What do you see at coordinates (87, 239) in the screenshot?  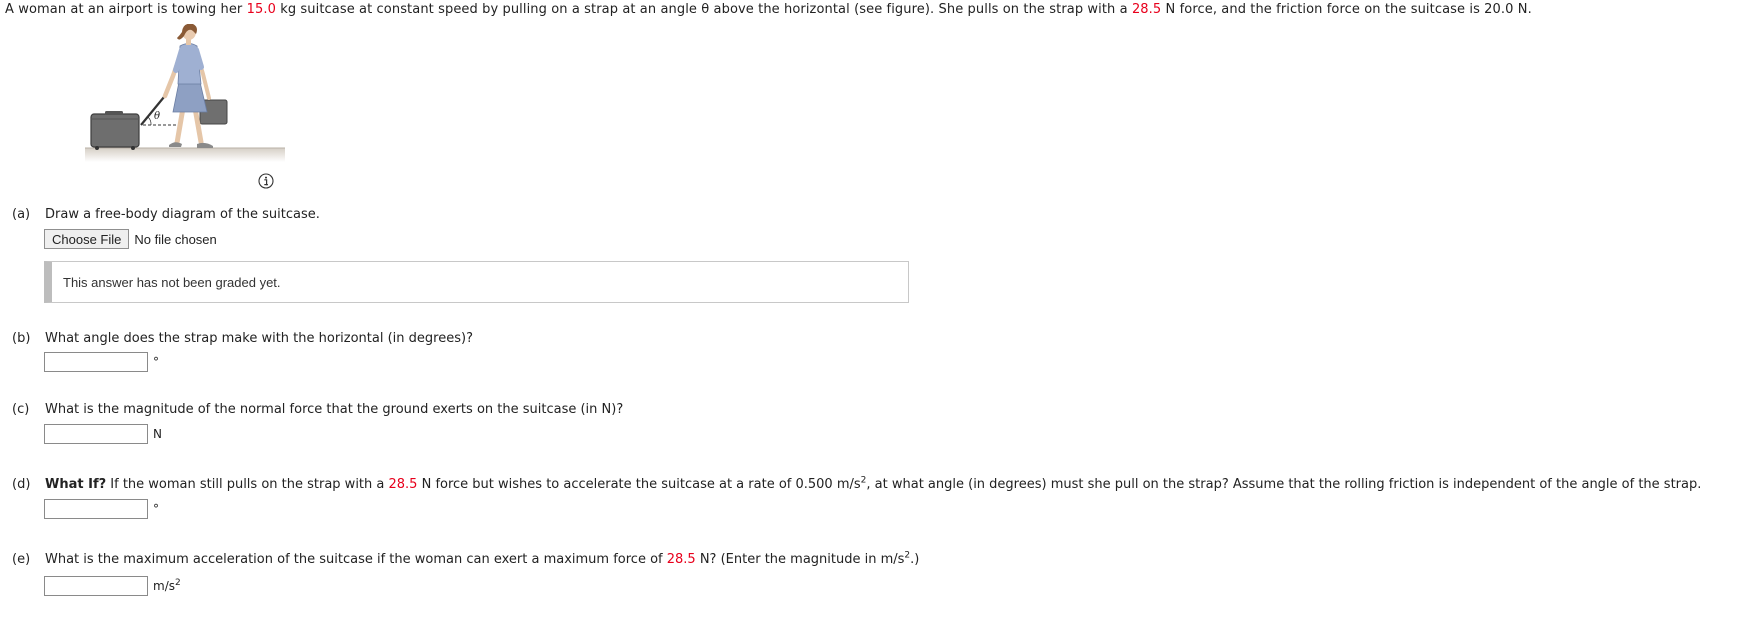 I see `choose-file-button: Choose File` at bounding box center [87, 239].